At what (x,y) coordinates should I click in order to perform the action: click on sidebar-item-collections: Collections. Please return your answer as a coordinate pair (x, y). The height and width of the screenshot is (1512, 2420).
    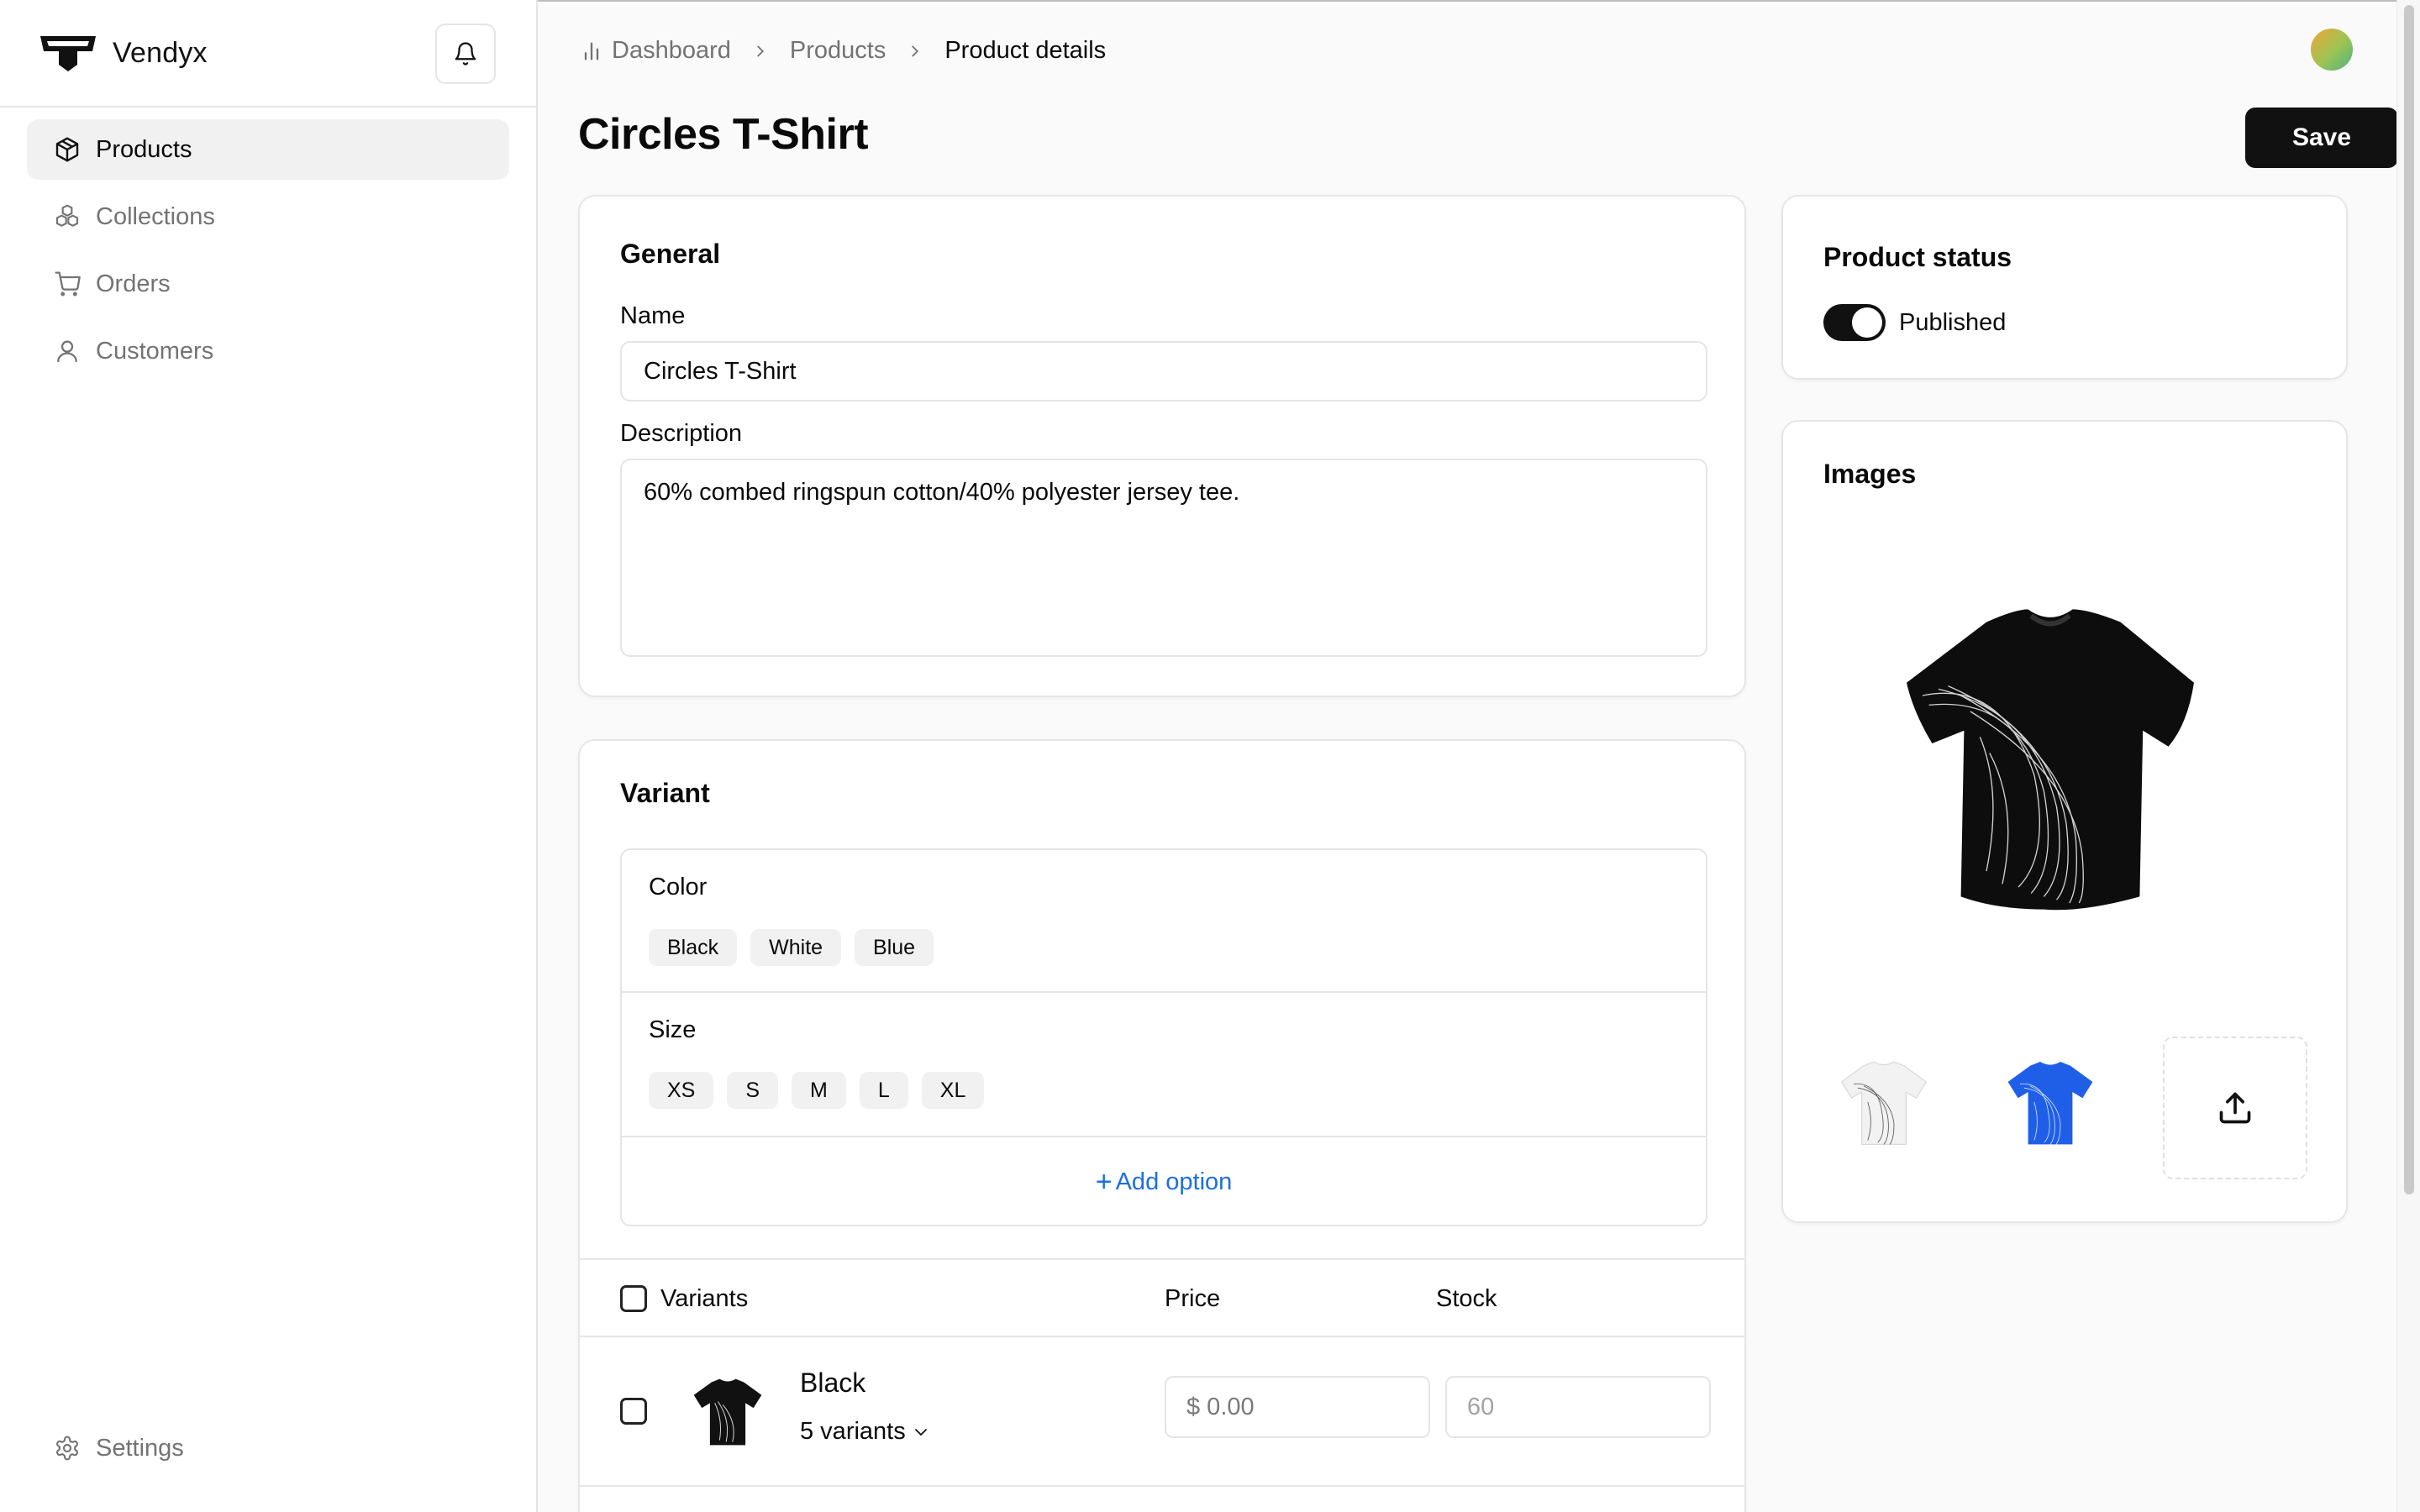
    Looking at the image, I should click on (268, 216).